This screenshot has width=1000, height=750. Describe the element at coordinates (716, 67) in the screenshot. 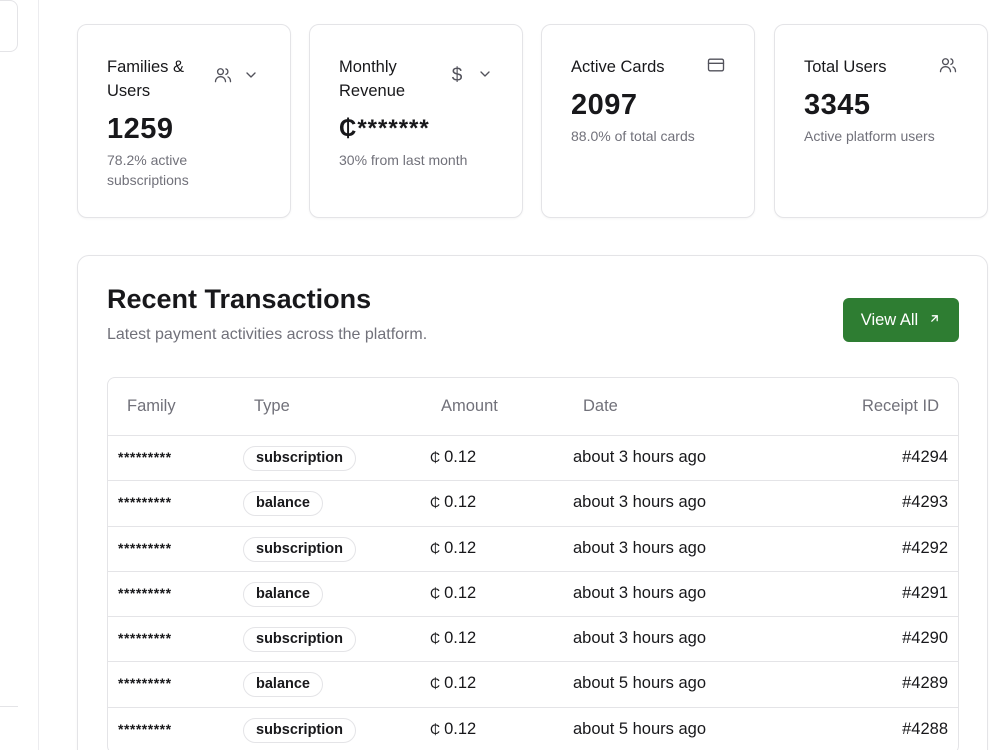

I see `credit-card-icon` at that location.